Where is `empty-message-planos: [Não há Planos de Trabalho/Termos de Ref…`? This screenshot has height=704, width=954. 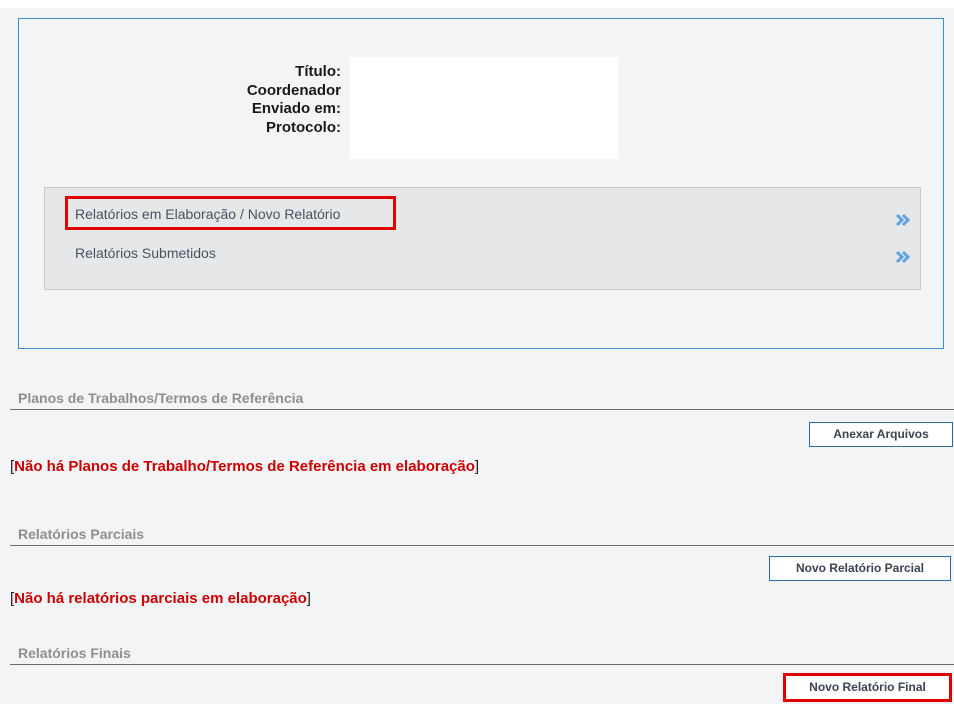 empty-message-planos: [Não há Planos de Trabalho/Termos de Ref… is located at coordinates (244, 466).